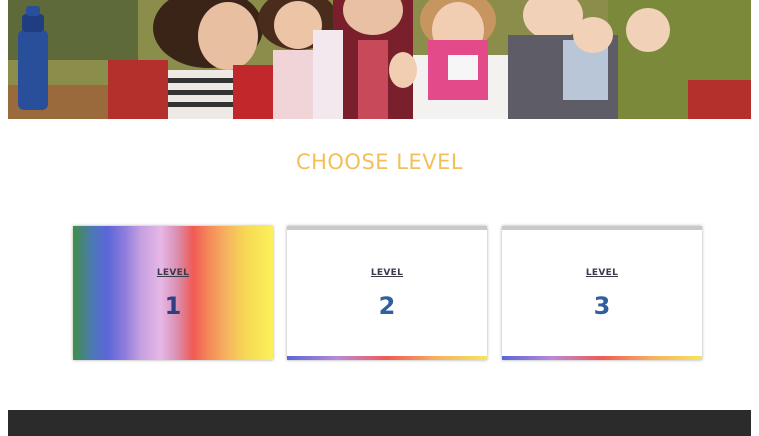 Image resolution: width=759 pixels, height=436 pixels. Describe the element at coordinates (602, 306) in the screenshot. I see `level-number: 3` at that location.